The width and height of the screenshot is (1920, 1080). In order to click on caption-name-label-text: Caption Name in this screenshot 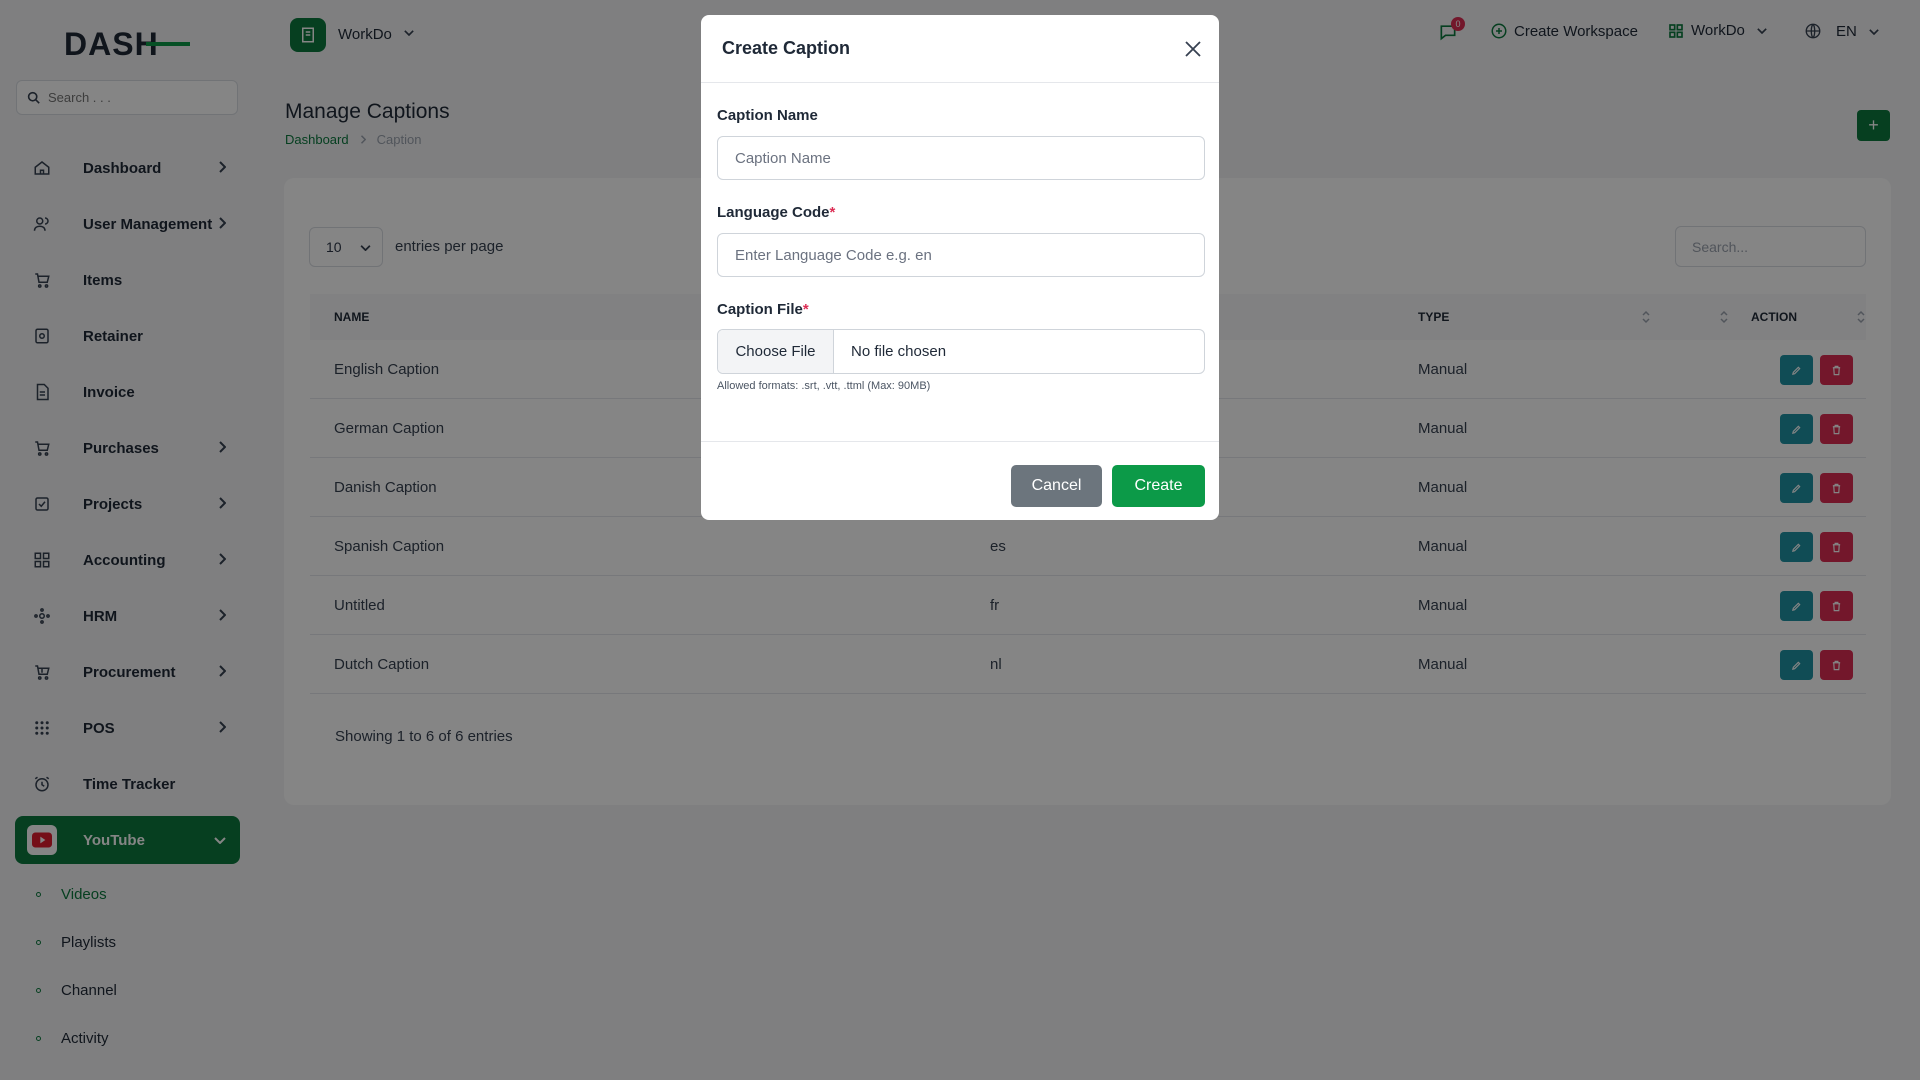, I will do `click(767, 115)`.